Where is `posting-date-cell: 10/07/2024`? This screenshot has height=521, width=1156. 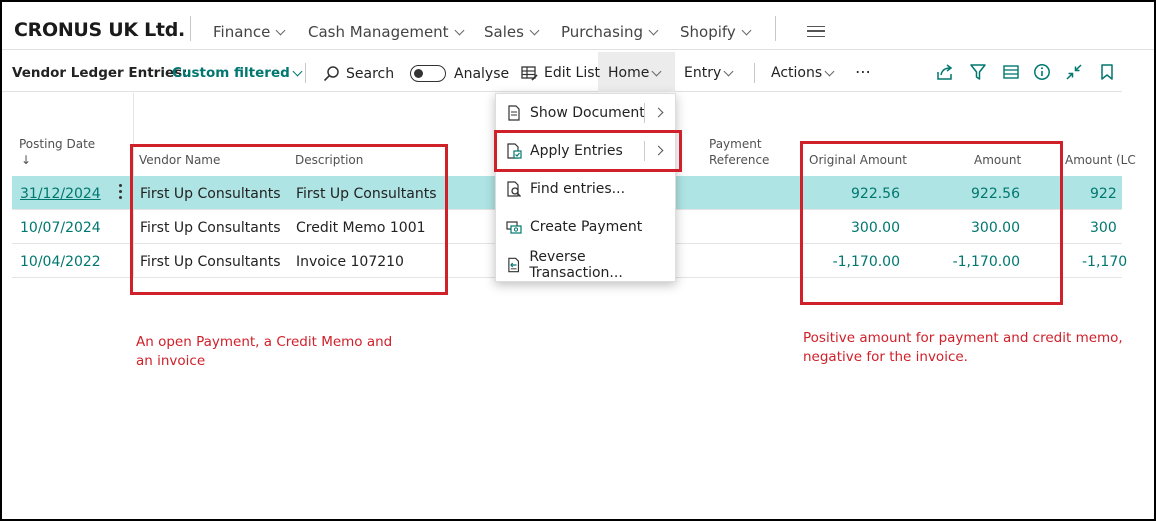
posting-date-cell: 10/07/2024 is located at coordinates (60, 228).